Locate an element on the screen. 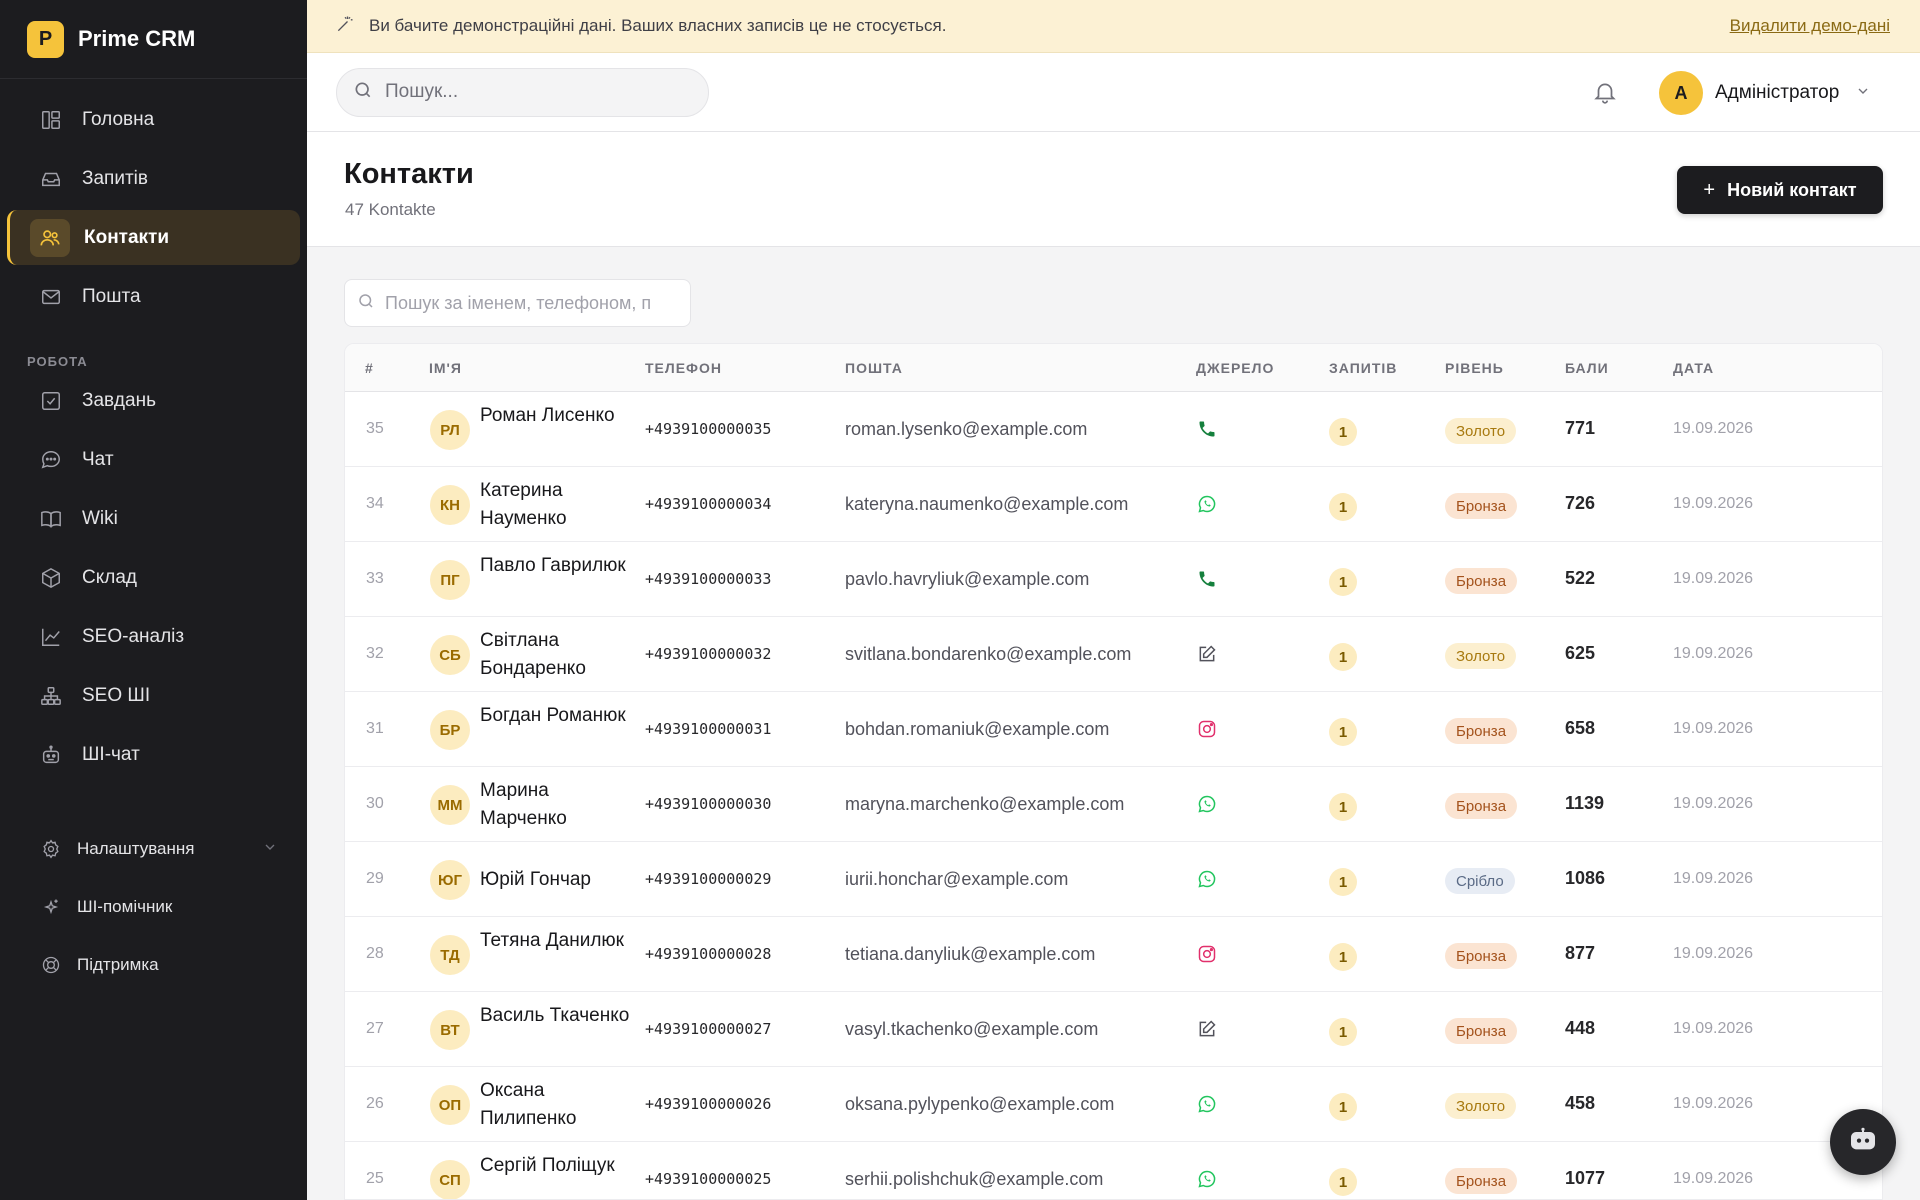 The image size is (1920, 1200). column-header-requests: ЗАПИТІВ is located at coordinates (1363, 368).